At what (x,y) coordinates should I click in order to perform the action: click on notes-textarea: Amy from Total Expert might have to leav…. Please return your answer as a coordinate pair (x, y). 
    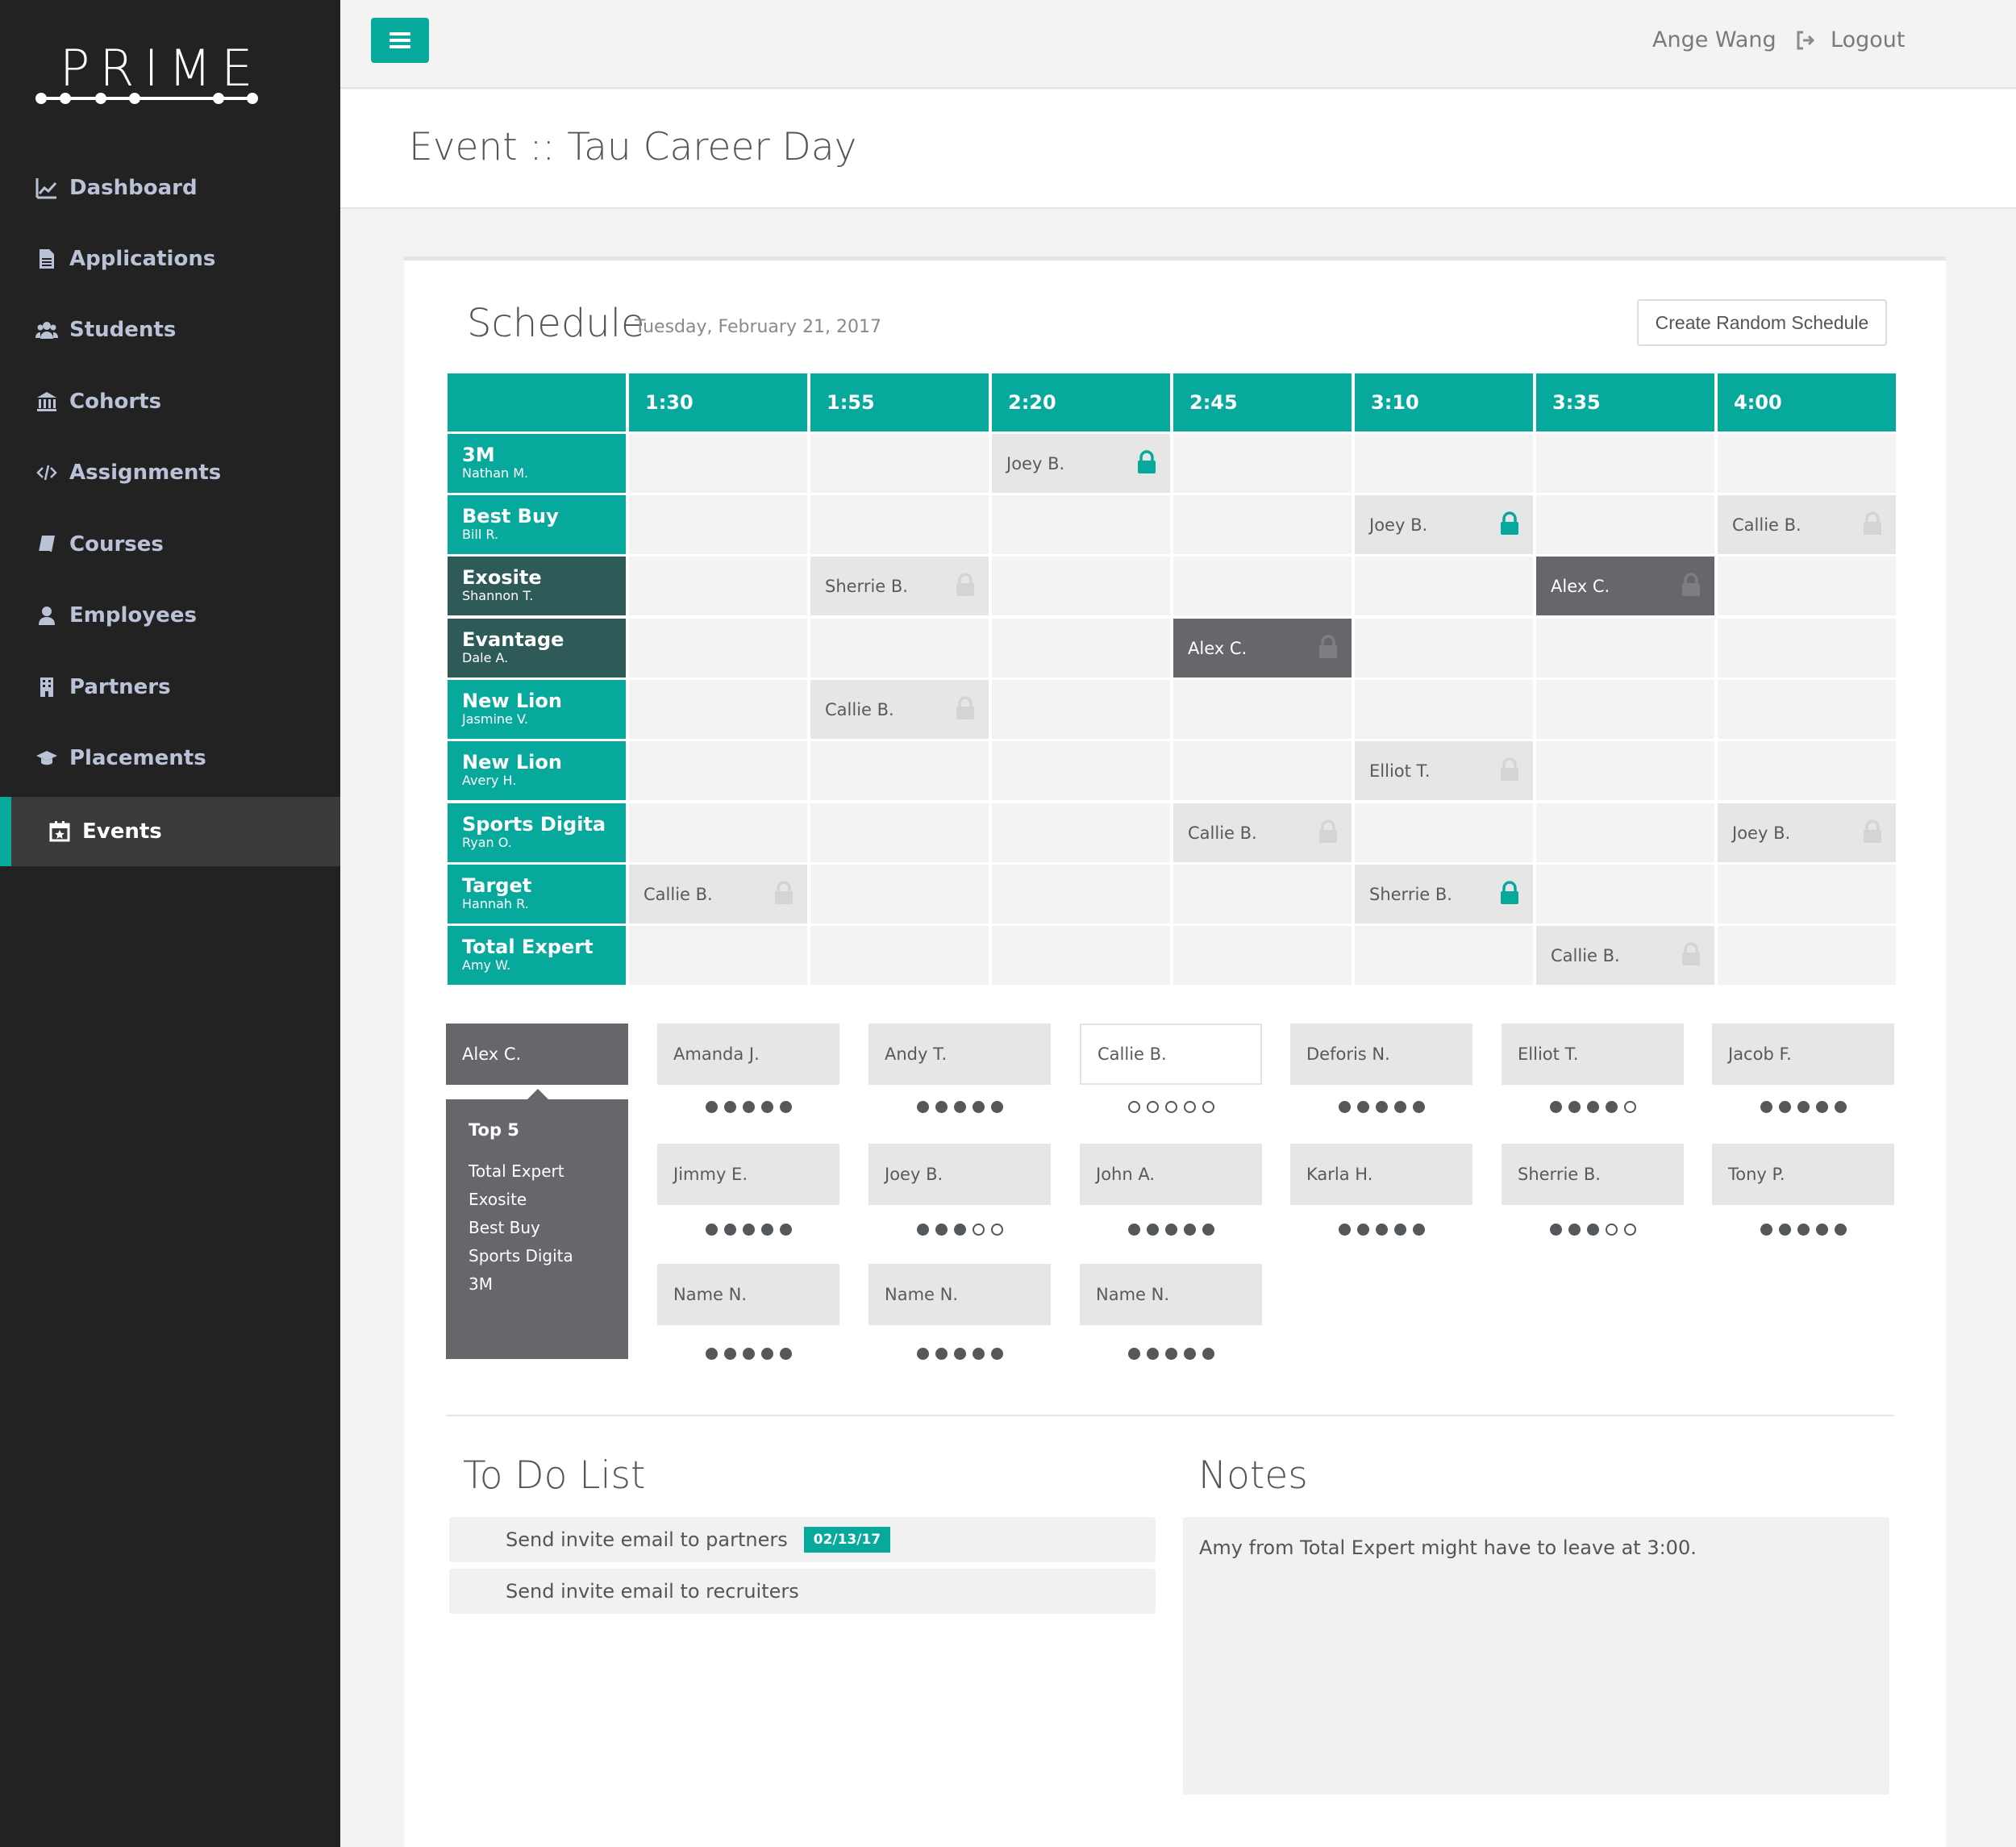
    Looking at the image, I should click on (1536, 1656).